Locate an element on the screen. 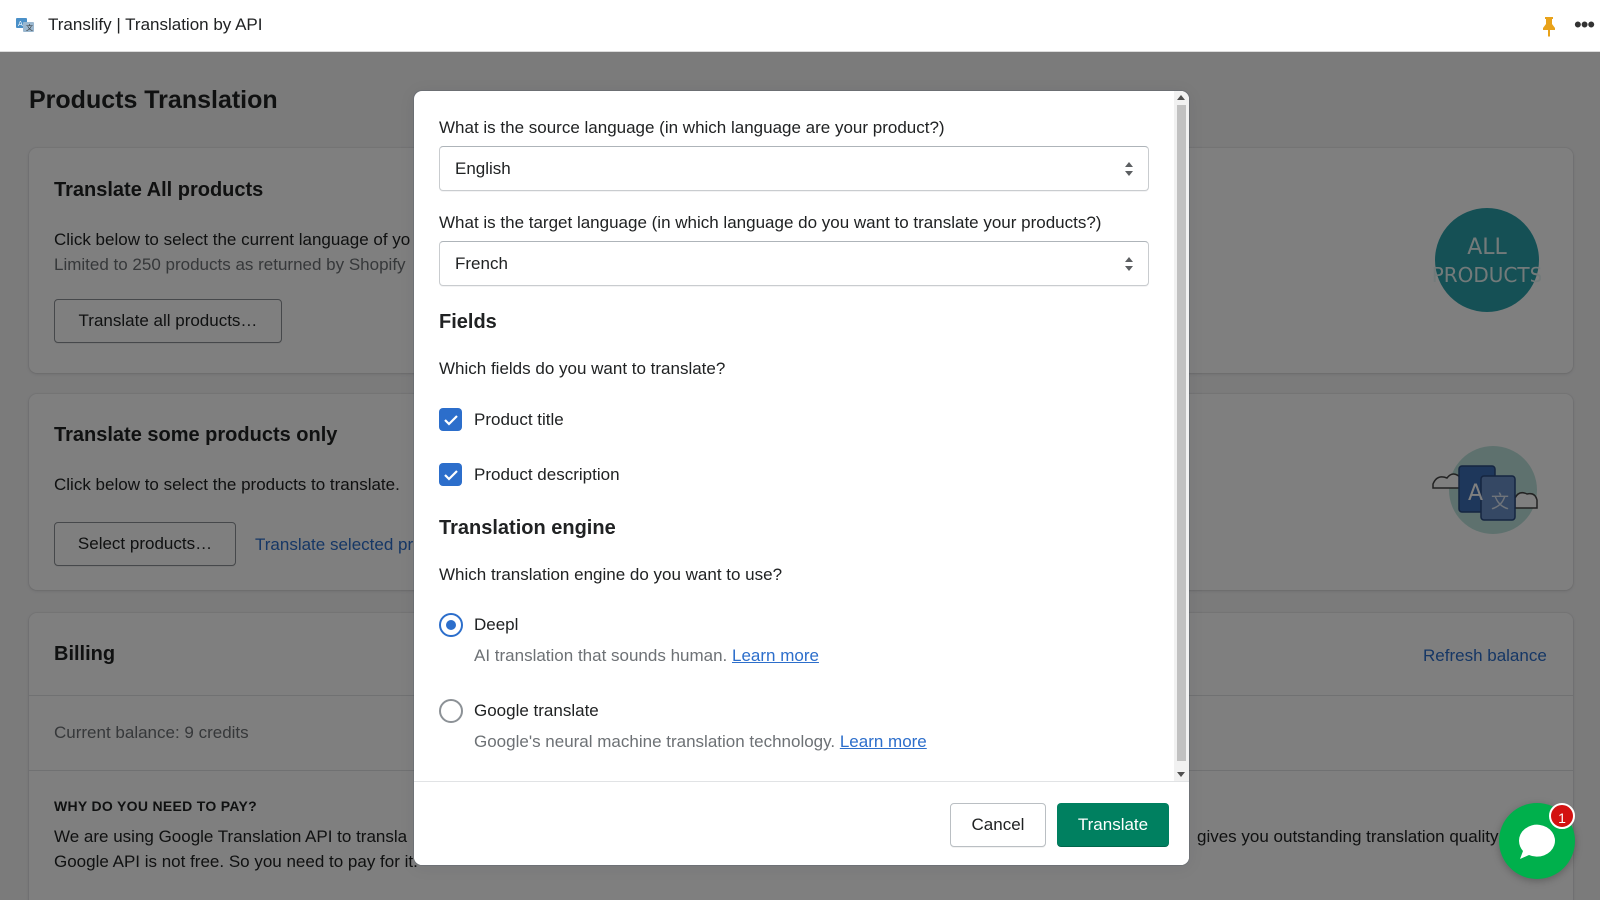  google-learn-more-link: Learn more is located at coordinates (883, 741).